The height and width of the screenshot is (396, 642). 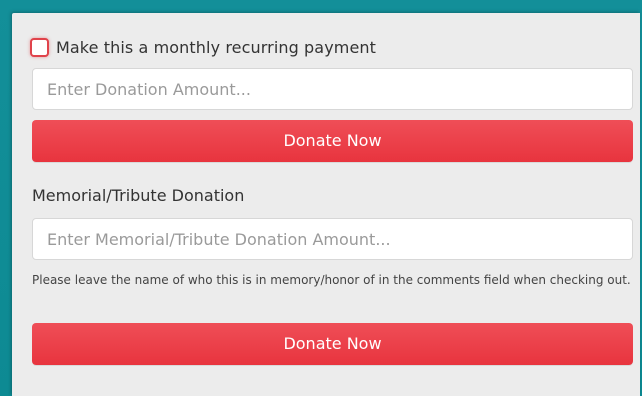 What do you see at coordinates (216, 47) in the screenshot?
I see `recurring-payment-label: Make this a monthly recurring payment` at bounding box center [216, 47].